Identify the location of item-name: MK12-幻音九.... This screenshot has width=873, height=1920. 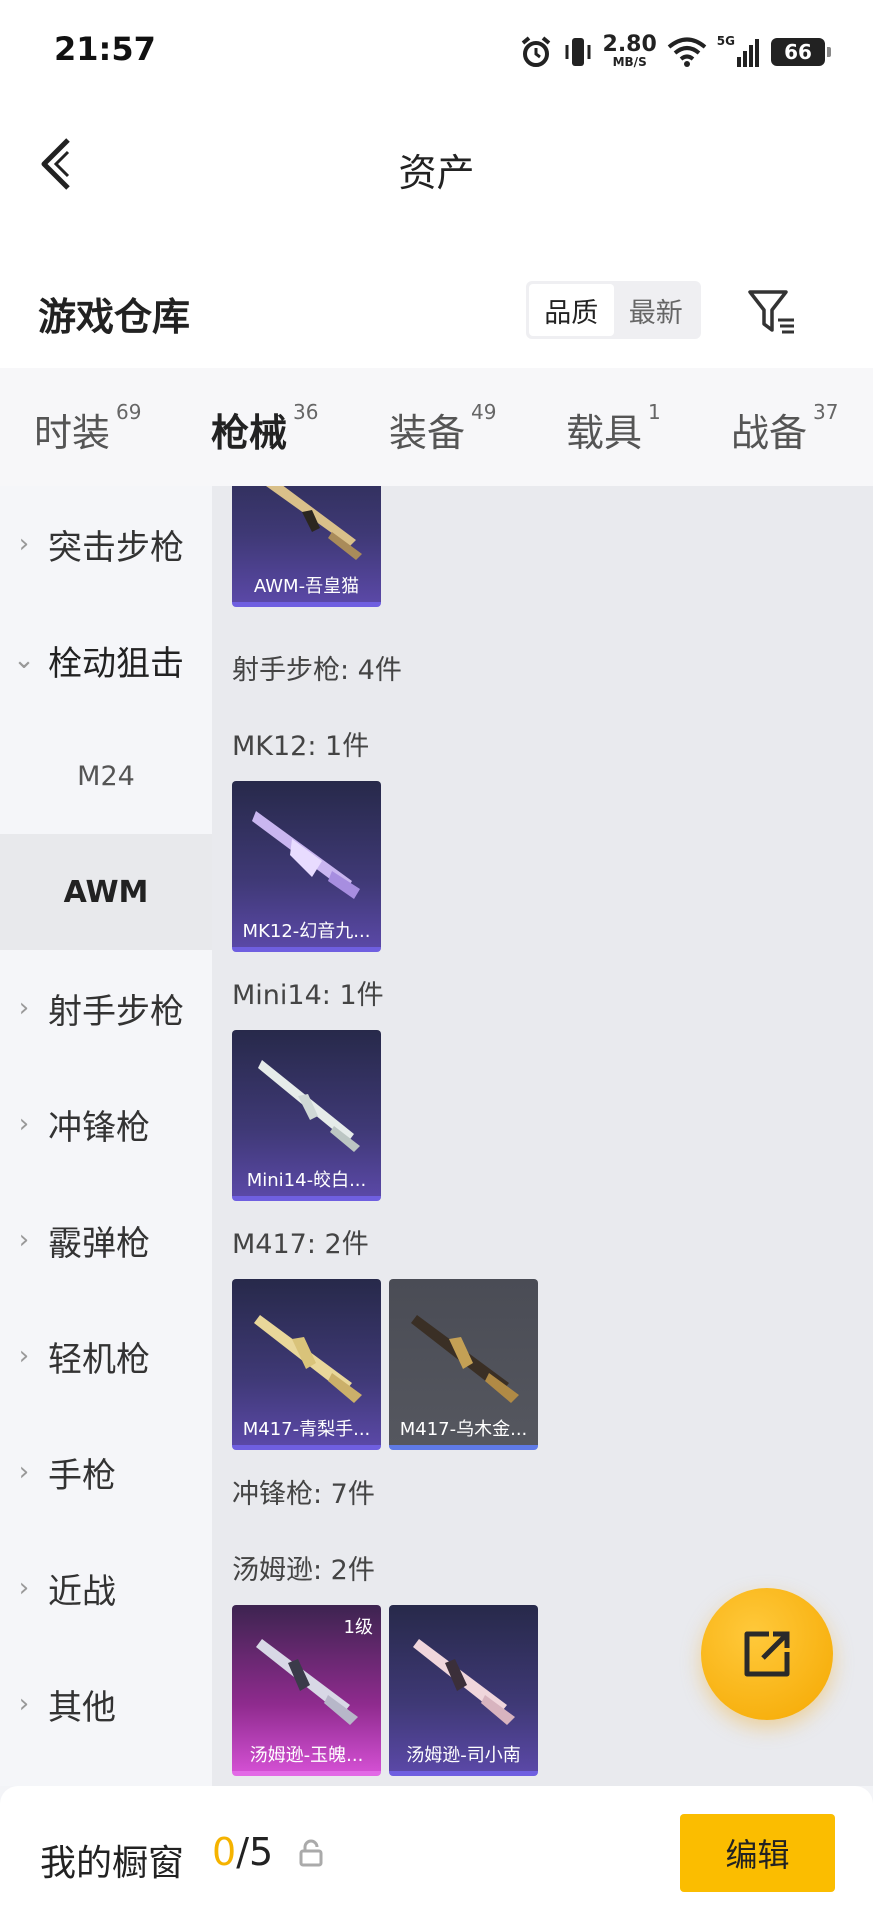
(306, 931).